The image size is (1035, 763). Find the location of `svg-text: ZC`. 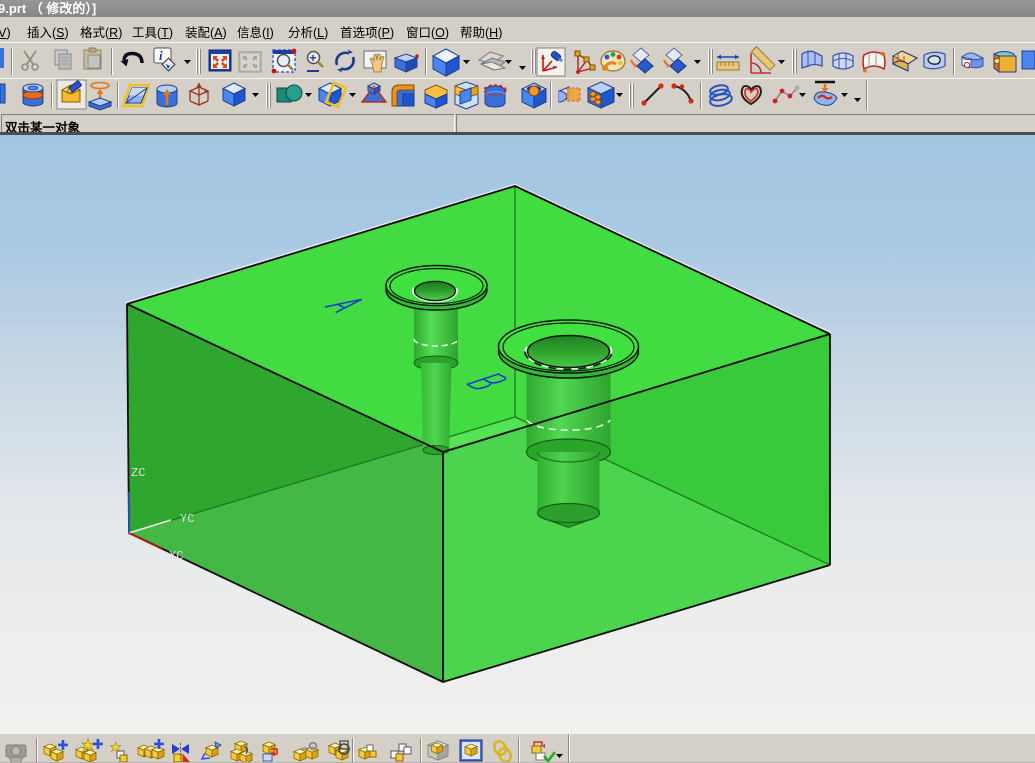

svg-text: ZC is located at coordinates (138, 473).